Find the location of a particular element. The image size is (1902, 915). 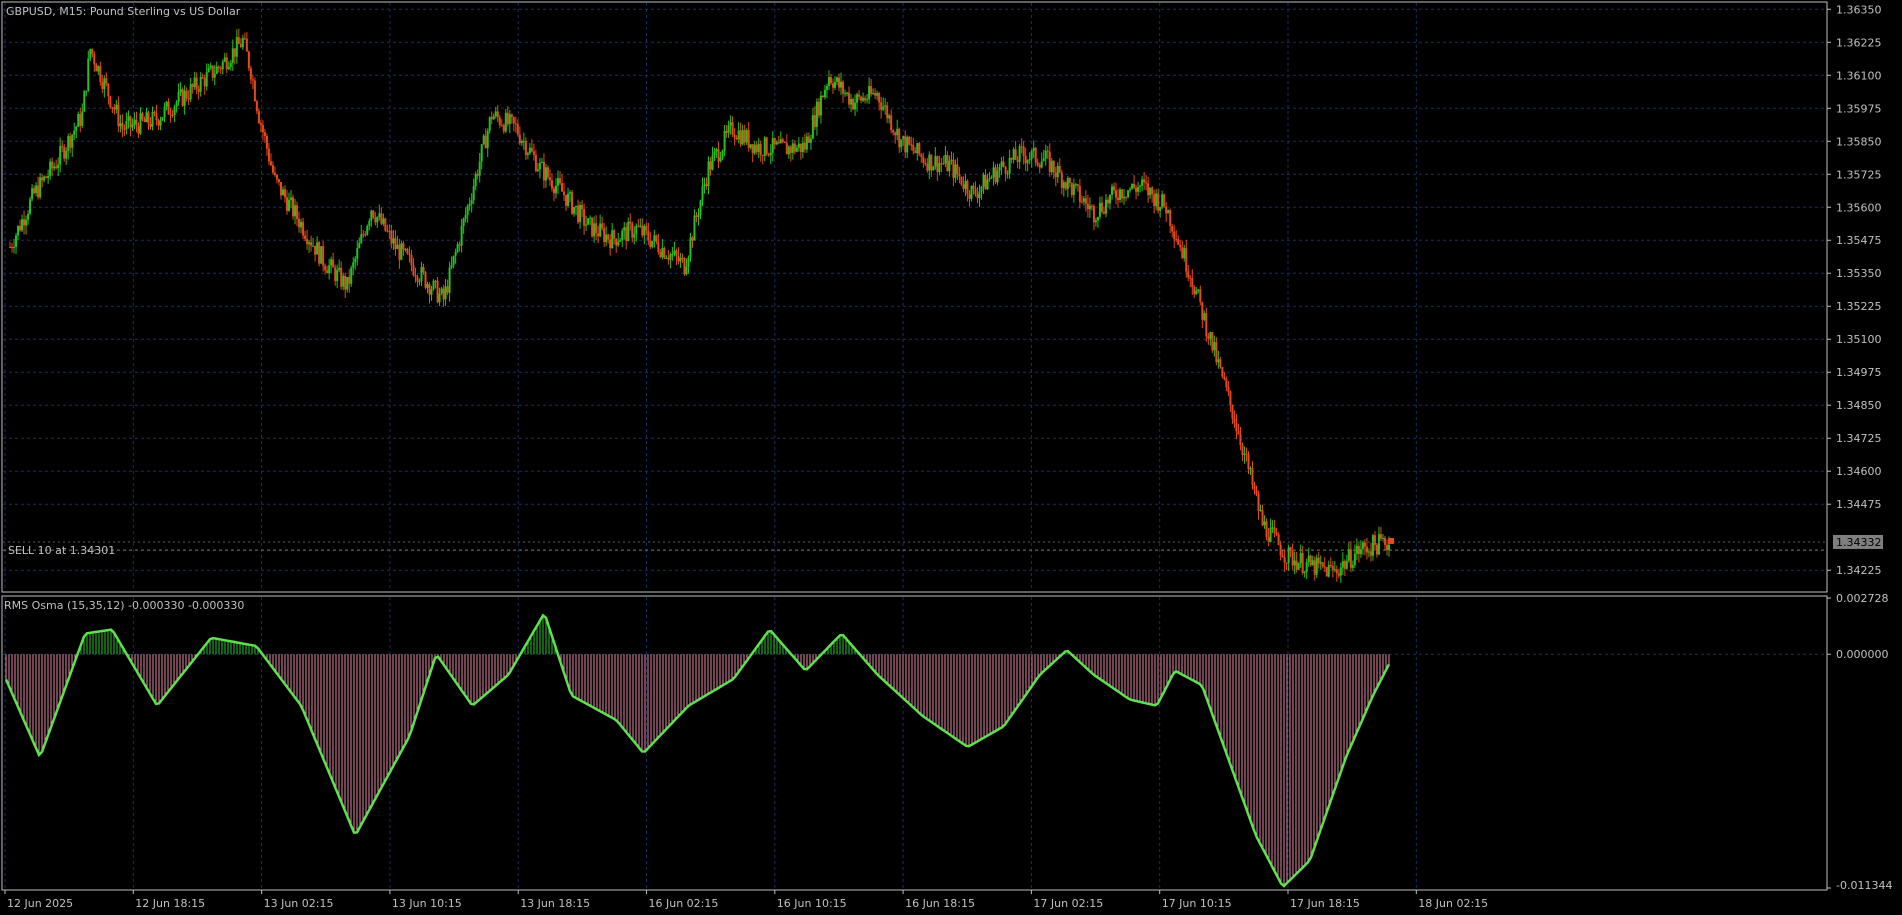

osma-label: RMS Osma (15,35,12) -0.000330 -0.000330 is located at coordinates (124, 605).